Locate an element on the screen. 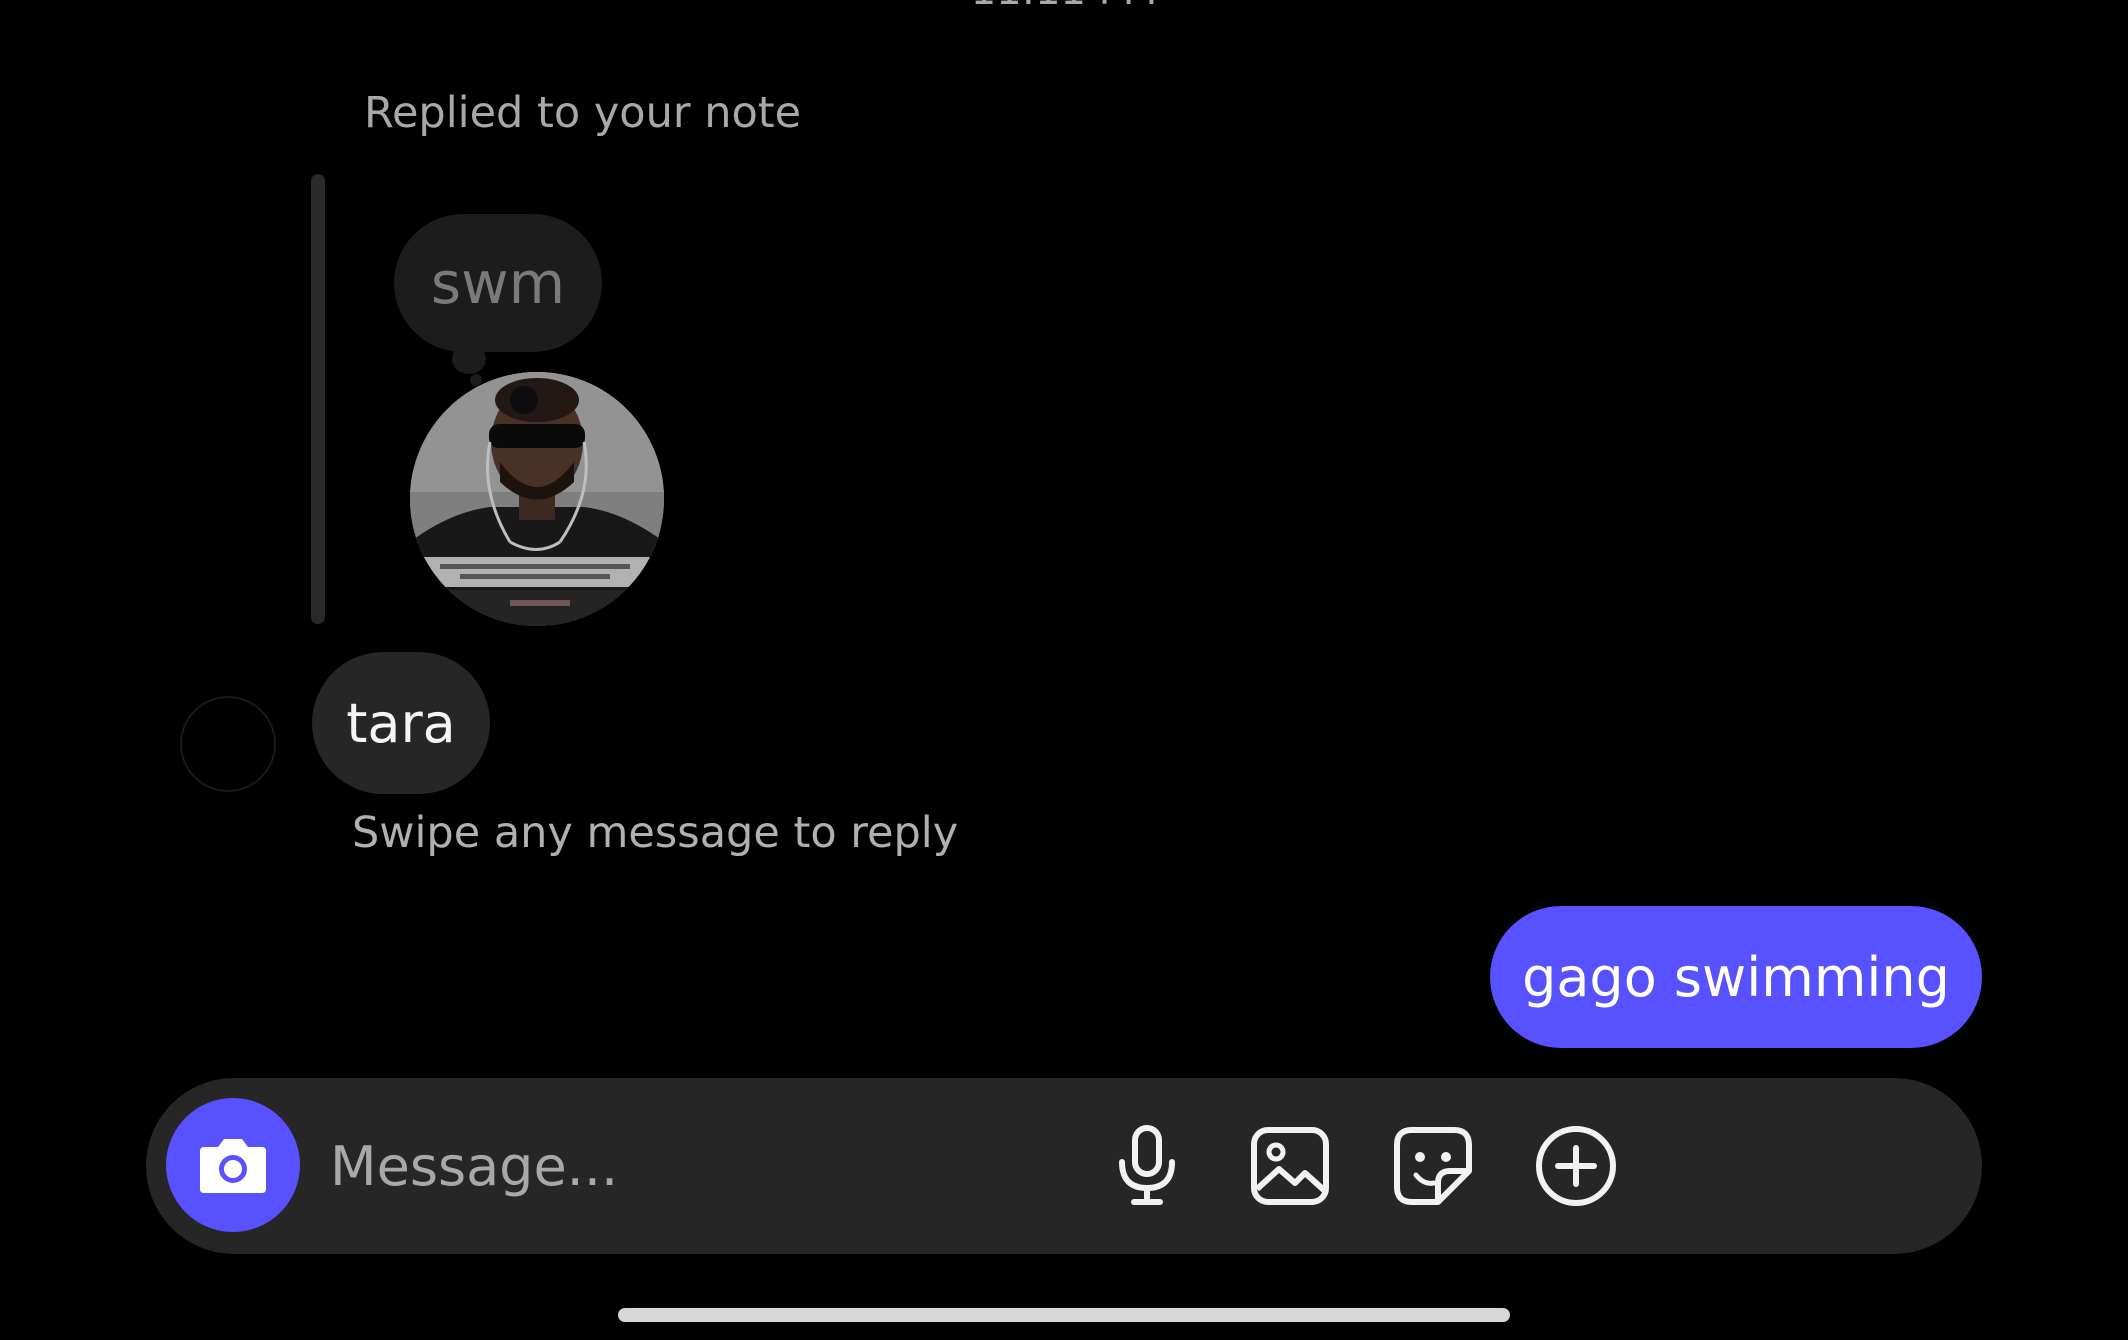  more-options-button is located at coordinates (1576, 1166).